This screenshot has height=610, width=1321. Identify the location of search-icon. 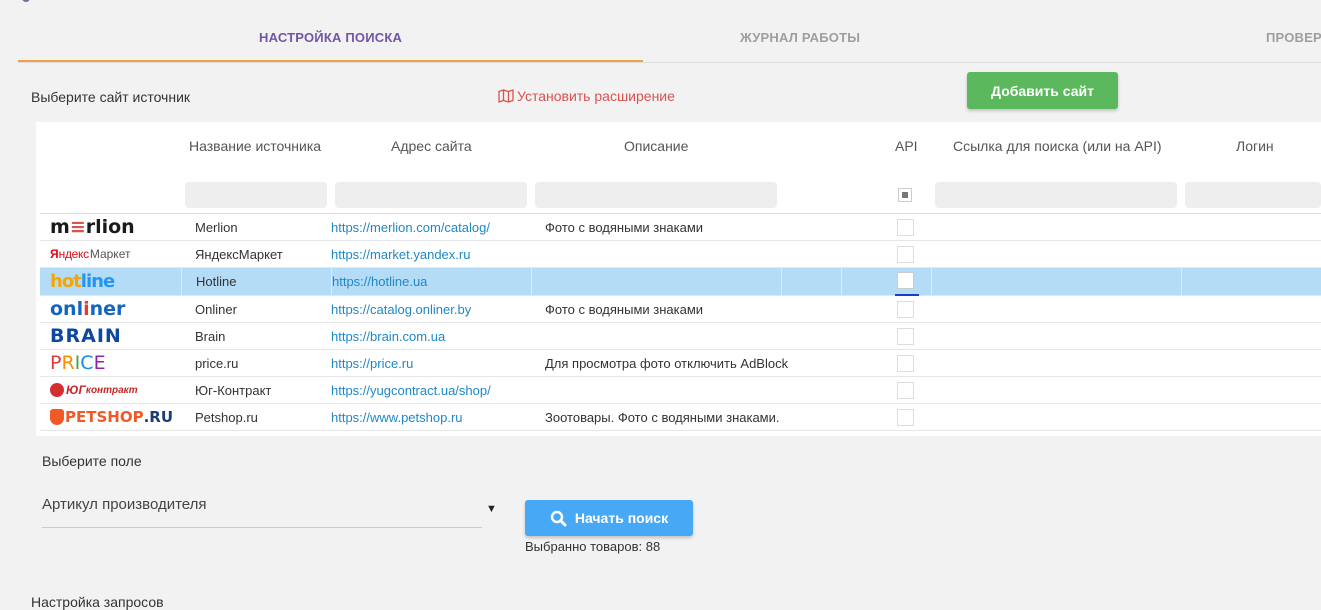
(558, 518).